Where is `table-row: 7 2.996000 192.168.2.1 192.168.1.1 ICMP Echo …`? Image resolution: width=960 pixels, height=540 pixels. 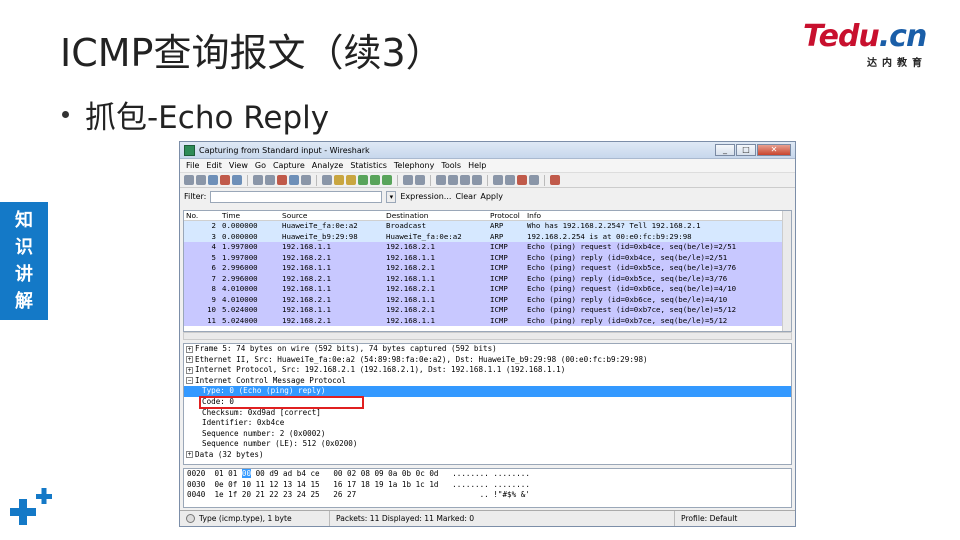
table-row: 7 2.996000 192.168.2.1 192.168.1.1 ICMP Echo … is located at coordinates (487, 278).